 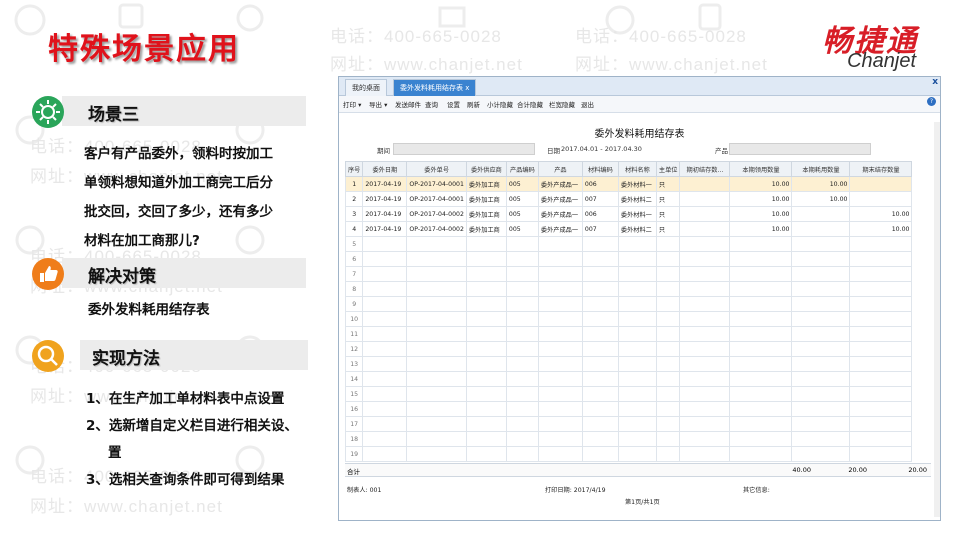 I want to click on empty-table-row: 13, so click(x=628, y=364).